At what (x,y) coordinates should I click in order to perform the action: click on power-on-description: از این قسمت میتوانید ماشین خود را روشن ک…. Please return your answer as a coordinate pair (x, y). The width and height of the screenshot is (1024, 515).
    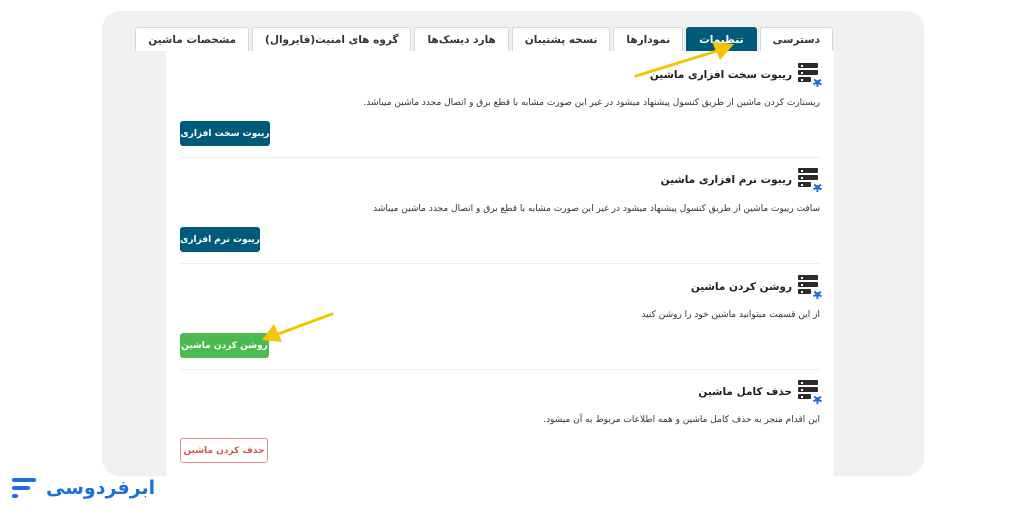
    Looking at the image, I should click on (730, 315).